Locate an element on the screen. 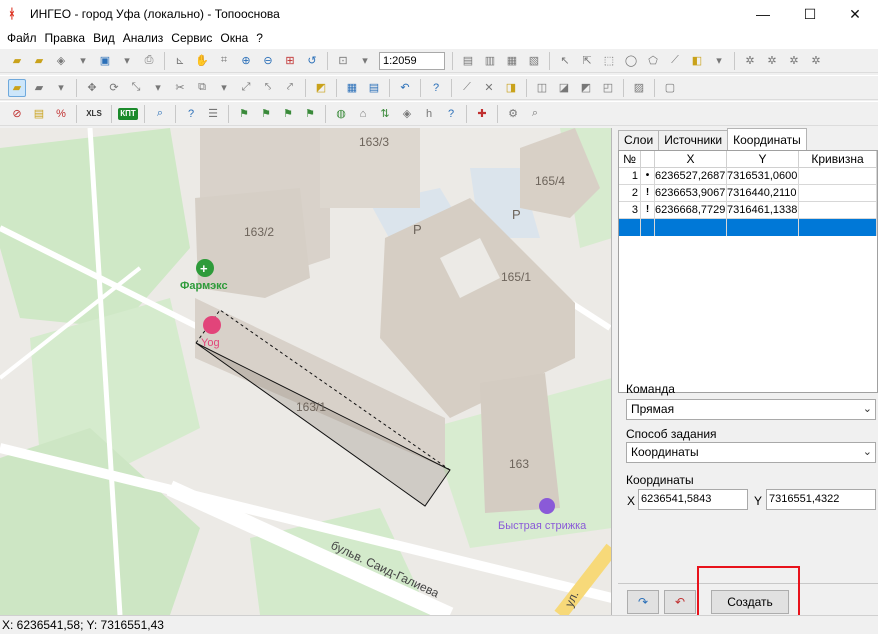  edit-object-icon: ▰ is located at coordinates (39, 88).